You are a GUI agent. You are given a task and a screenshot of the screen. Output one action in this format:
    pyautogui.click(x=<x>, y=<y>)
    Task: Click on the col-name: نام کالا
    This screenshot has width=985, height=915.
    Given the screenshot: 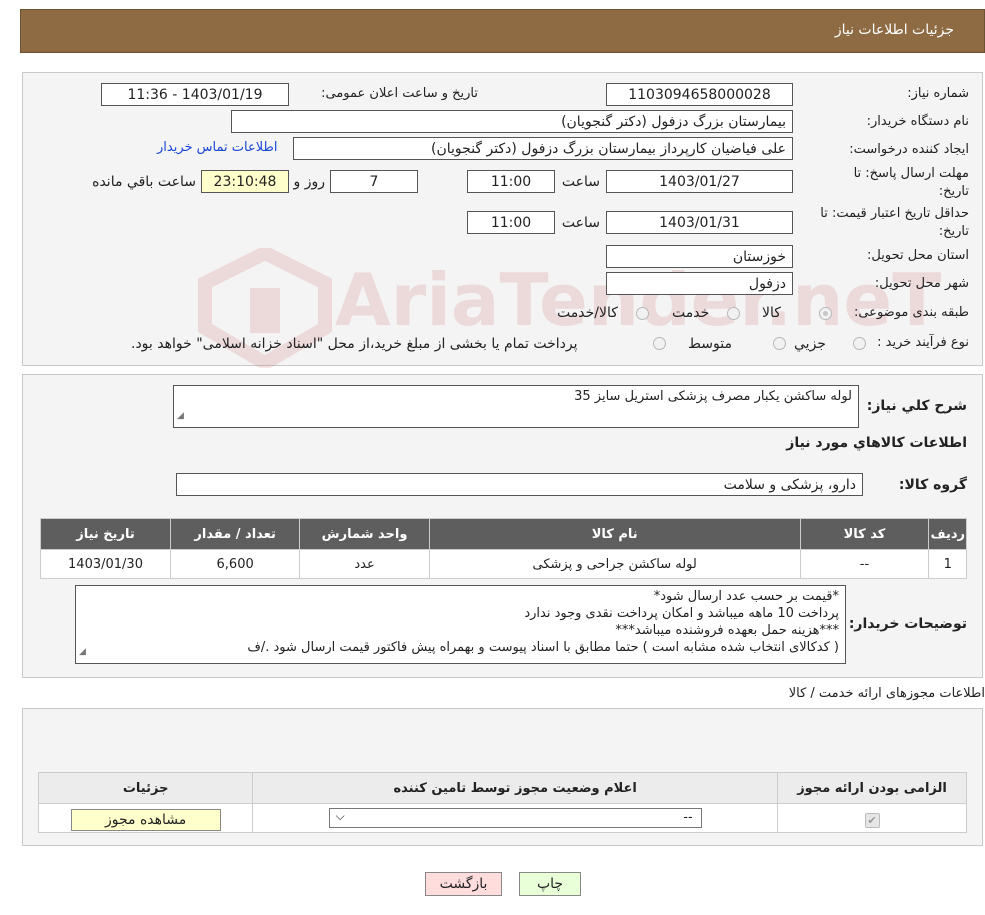 What is the action you would take?
    pyautogui.click(x=614, y=534)
    